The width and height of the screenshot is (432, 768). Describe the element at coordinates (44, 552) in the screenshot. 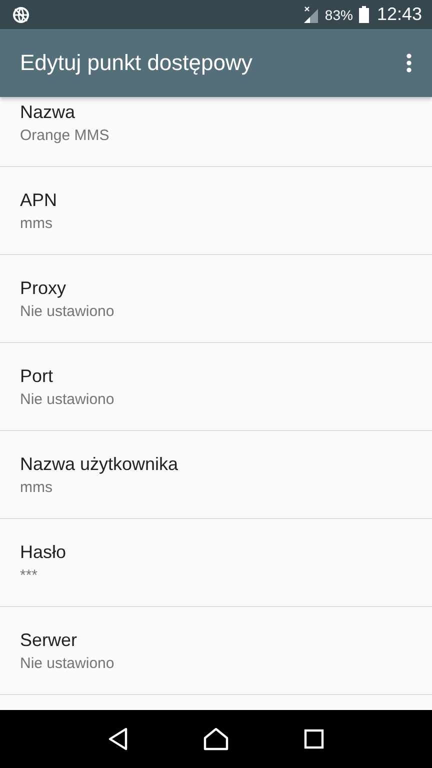

I see `setting-title: Hasło` at that location.